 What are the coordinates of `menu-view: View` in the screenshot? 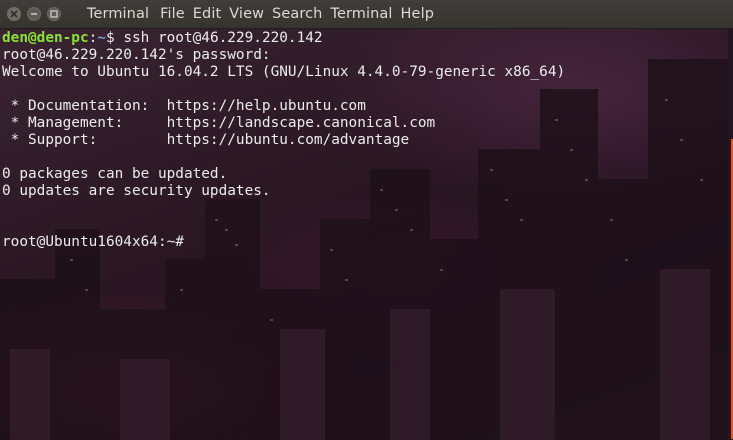 It's located at (246, 14).